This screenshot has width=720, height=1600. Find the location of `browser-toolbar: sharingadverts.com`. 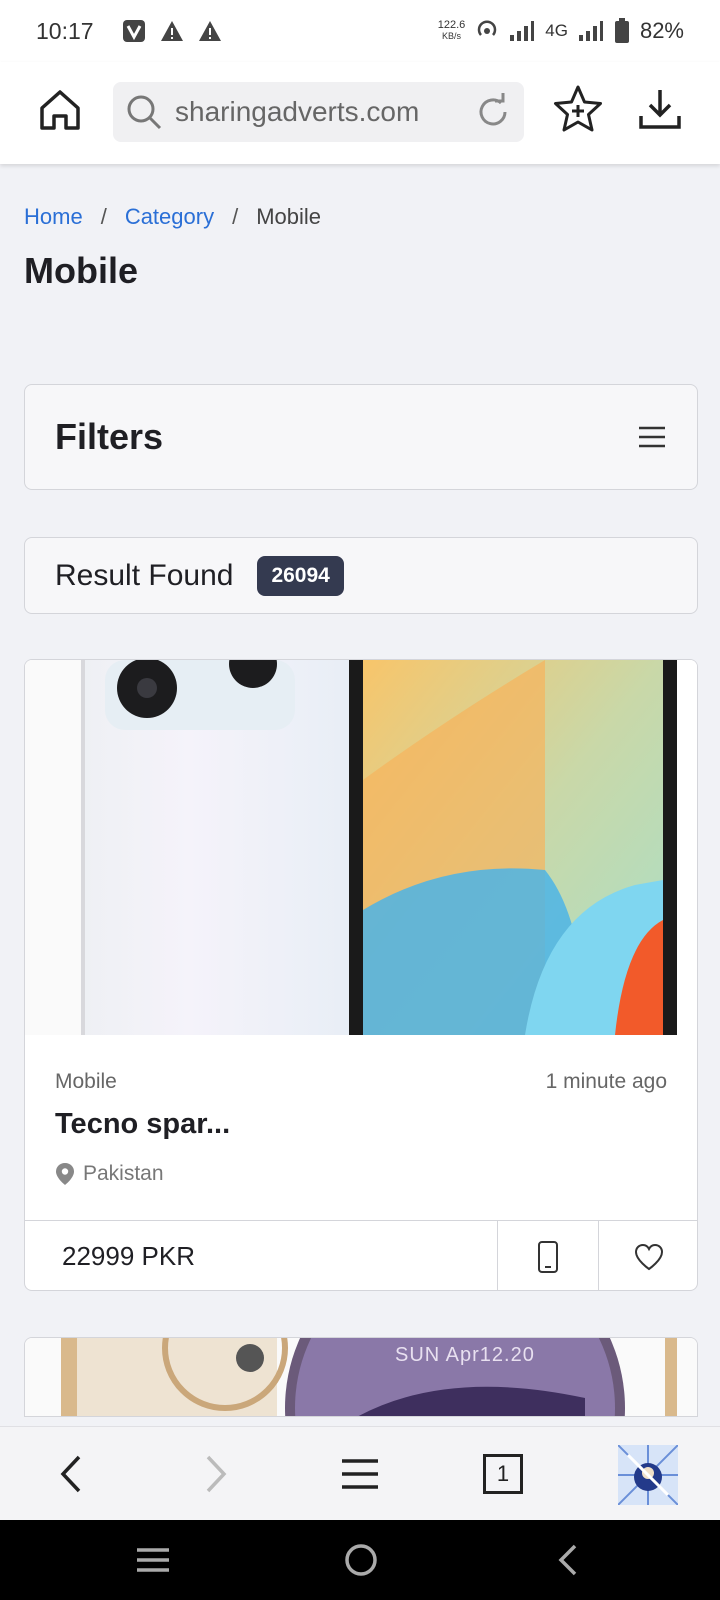

browser-toolbar: sharingadverts.com is located at coordinates (360, 113).